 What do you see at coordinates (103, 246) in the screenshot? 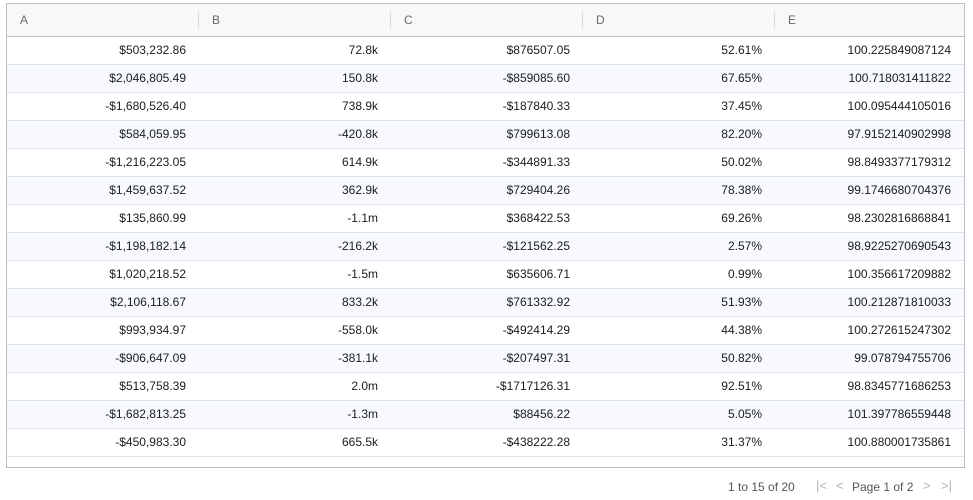
I see `table-cell-a: -$1,198,182.14` at bounding box center [103, 246].